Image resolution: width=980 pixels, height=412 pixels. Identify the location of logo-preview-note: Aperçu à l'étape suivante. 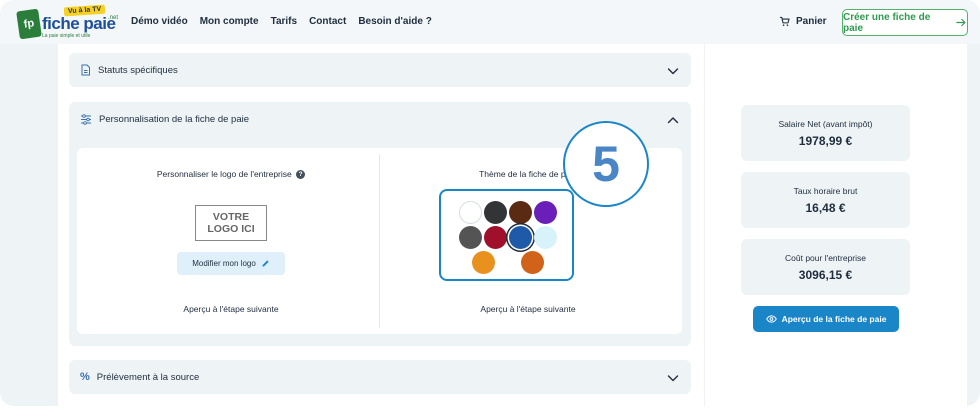
(231, 309).